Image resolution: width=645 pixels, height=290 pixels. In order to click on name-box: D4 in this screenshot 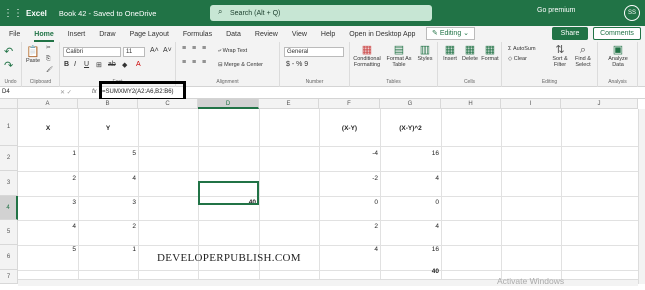, I will do `click(22, 93)`.